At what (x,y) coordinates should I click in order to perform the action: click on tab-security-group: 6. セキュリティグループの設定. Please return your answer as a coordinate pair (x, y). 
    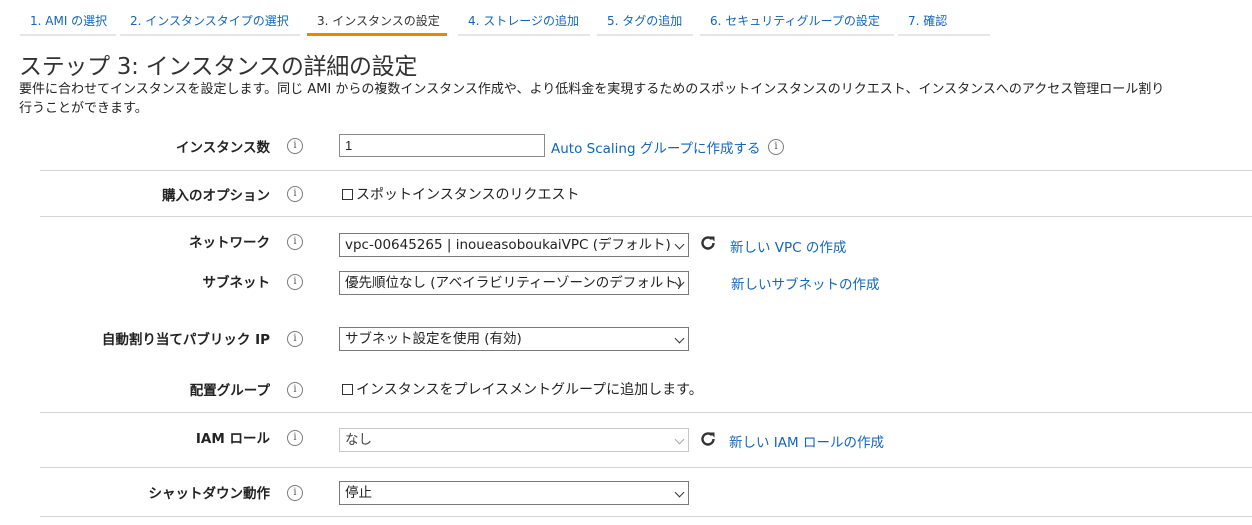
    Looking at the image, I should click on (797, 23).